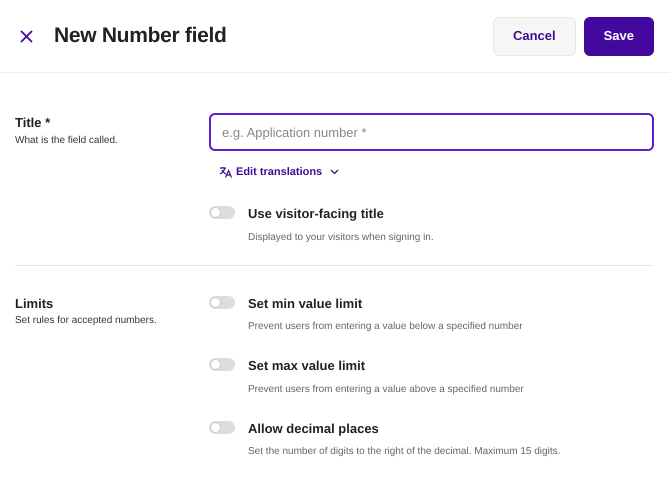  Describe the element at coordinates (314, 429) in the screenshot. I see `option-label: Allow decimal places` at that location.